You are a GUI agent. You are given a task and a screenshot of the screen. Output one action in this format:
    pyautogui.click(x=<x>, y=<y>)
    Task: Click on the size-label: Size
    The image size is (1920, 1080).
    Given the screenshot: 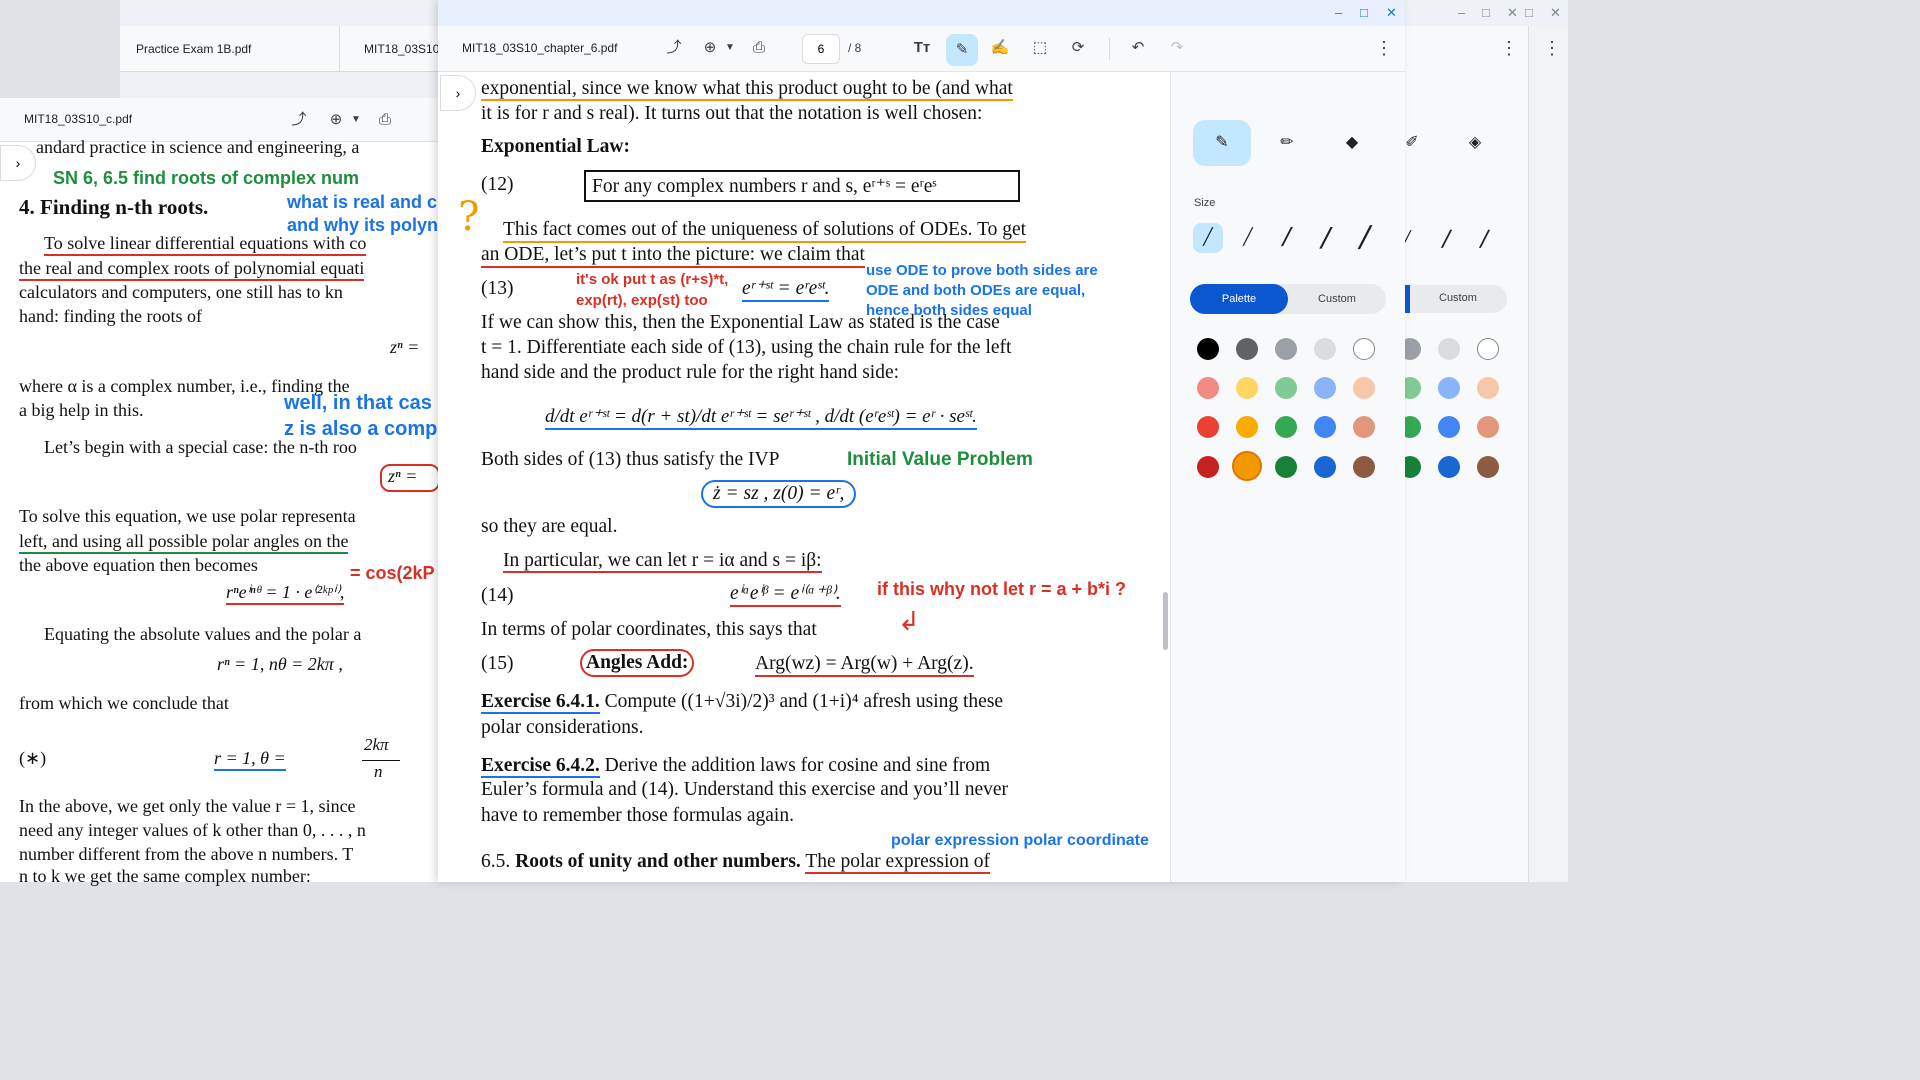 What is the action you would take?
    pyautogui.click(x=1205, y=203)
    